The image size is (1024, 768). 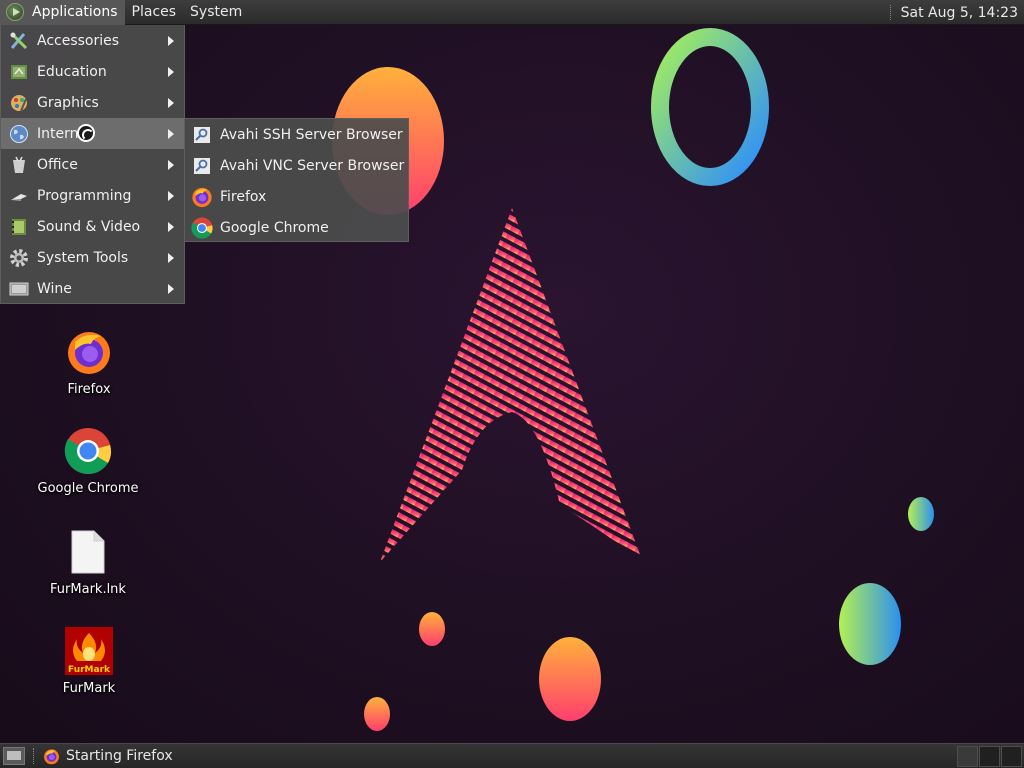 What do you see at coordinates (19, 196) in the screenshot?
I see `programming-icon` at bounding box center [19, 196].